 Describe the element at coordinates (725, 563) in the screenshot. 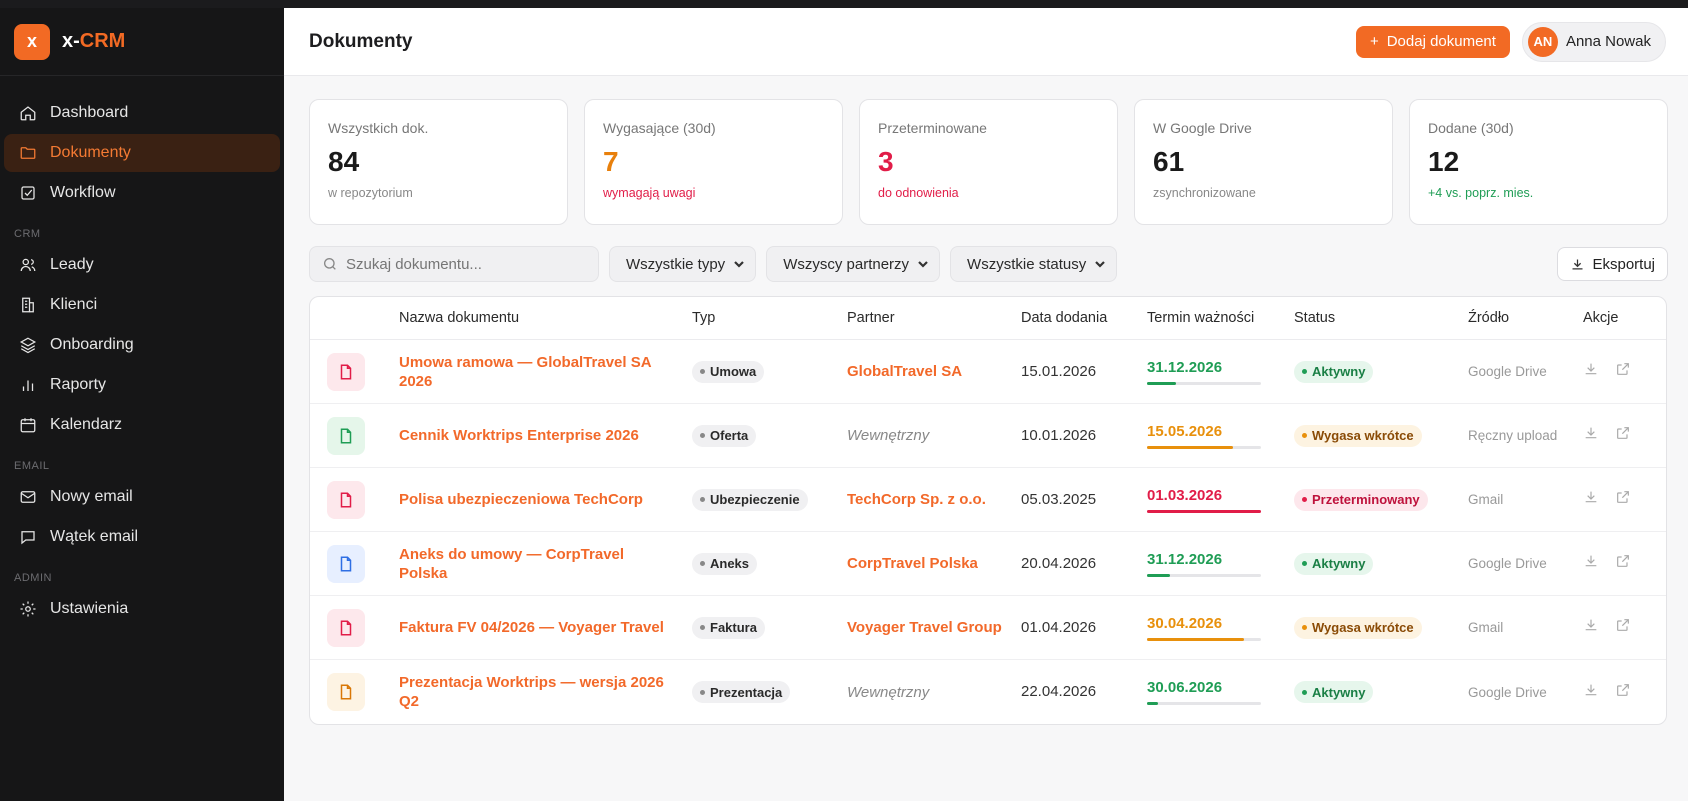

I see `type-badge: Aneks` at that location.